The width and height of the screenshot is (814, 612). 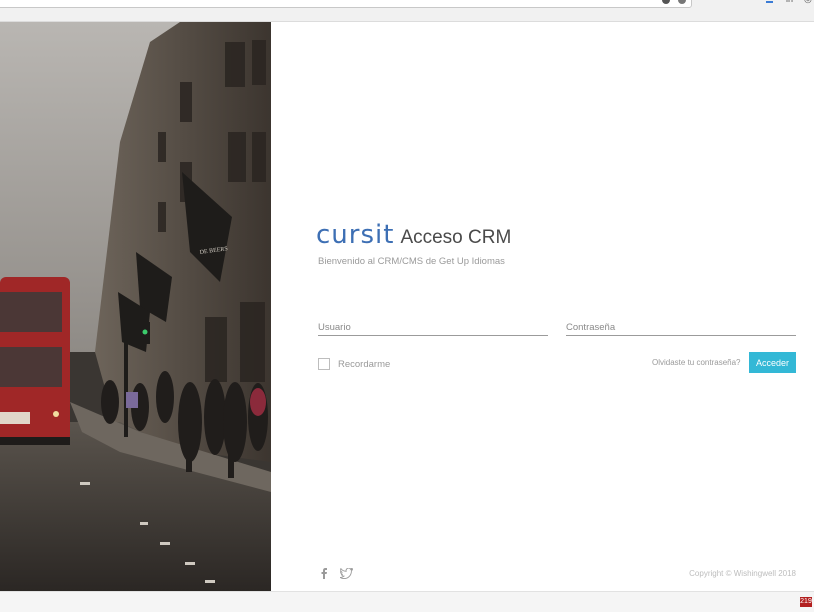 What do you see at coordinates (742, 573) in the screenshot?
I see `copyright: Copyright © Wishingwell 2018` at bounding box center [742, 573].